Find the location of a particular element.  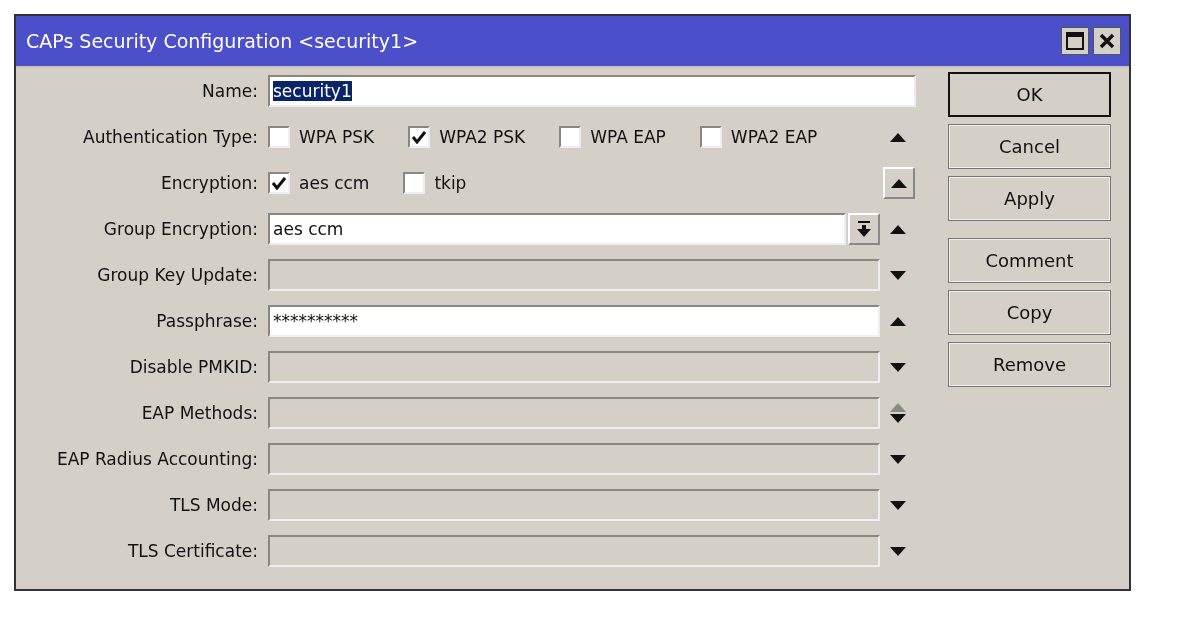

checkbox-label: WPA2 PSK is located at coordinates (482, 137).